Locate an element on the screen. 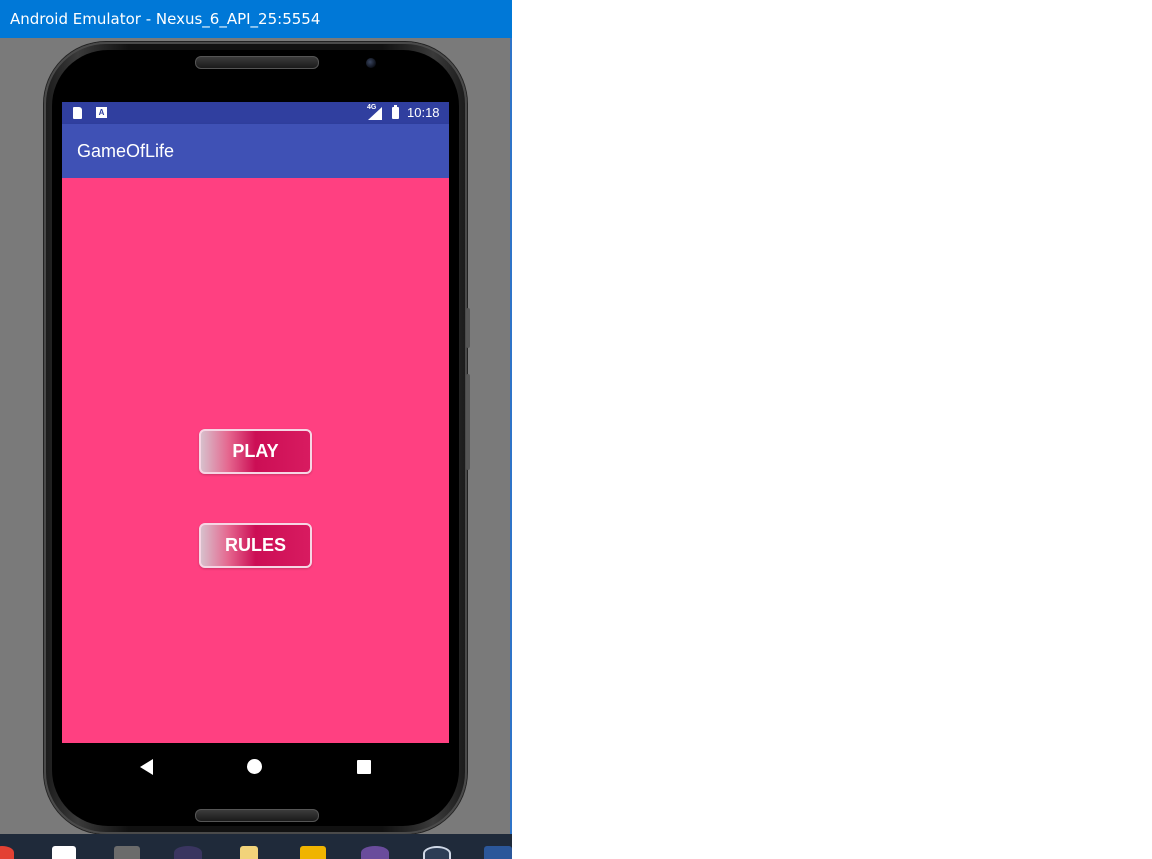 The height and width of the screenshot is (859, 1152). app-bar: GameOfLife is located at coordinates (255, 151).